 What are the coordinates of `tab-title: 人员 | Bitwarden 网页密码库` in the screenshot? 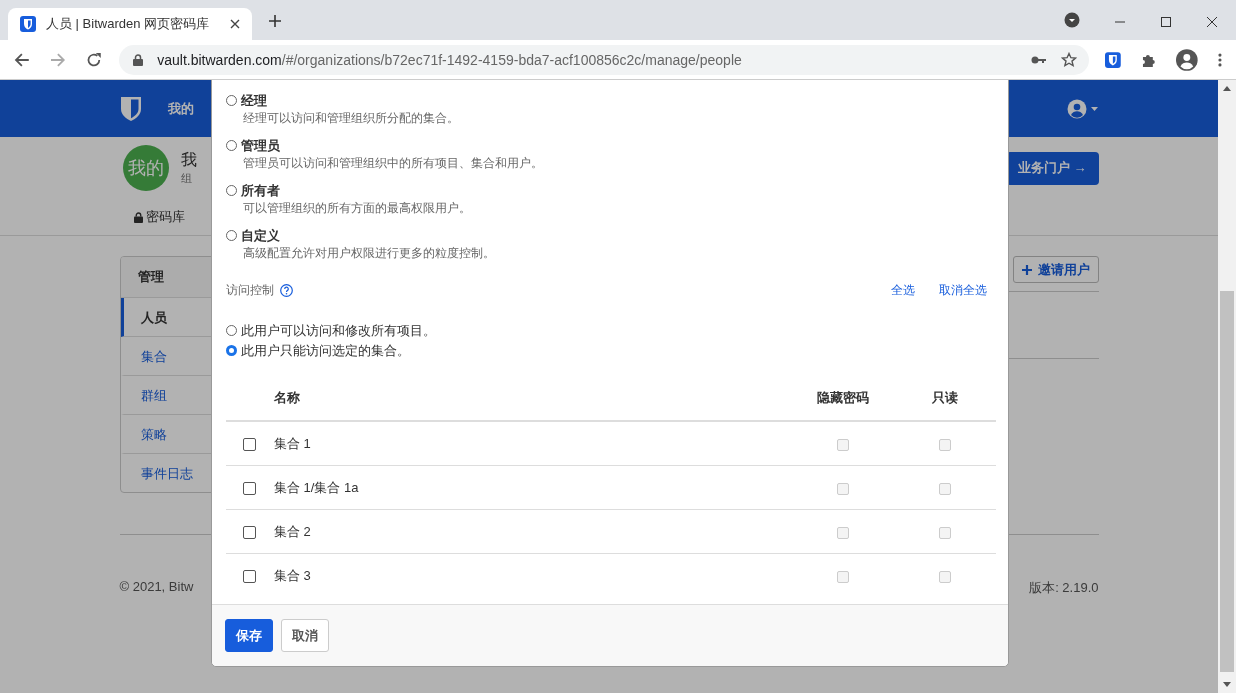 It's located at (128, 24).